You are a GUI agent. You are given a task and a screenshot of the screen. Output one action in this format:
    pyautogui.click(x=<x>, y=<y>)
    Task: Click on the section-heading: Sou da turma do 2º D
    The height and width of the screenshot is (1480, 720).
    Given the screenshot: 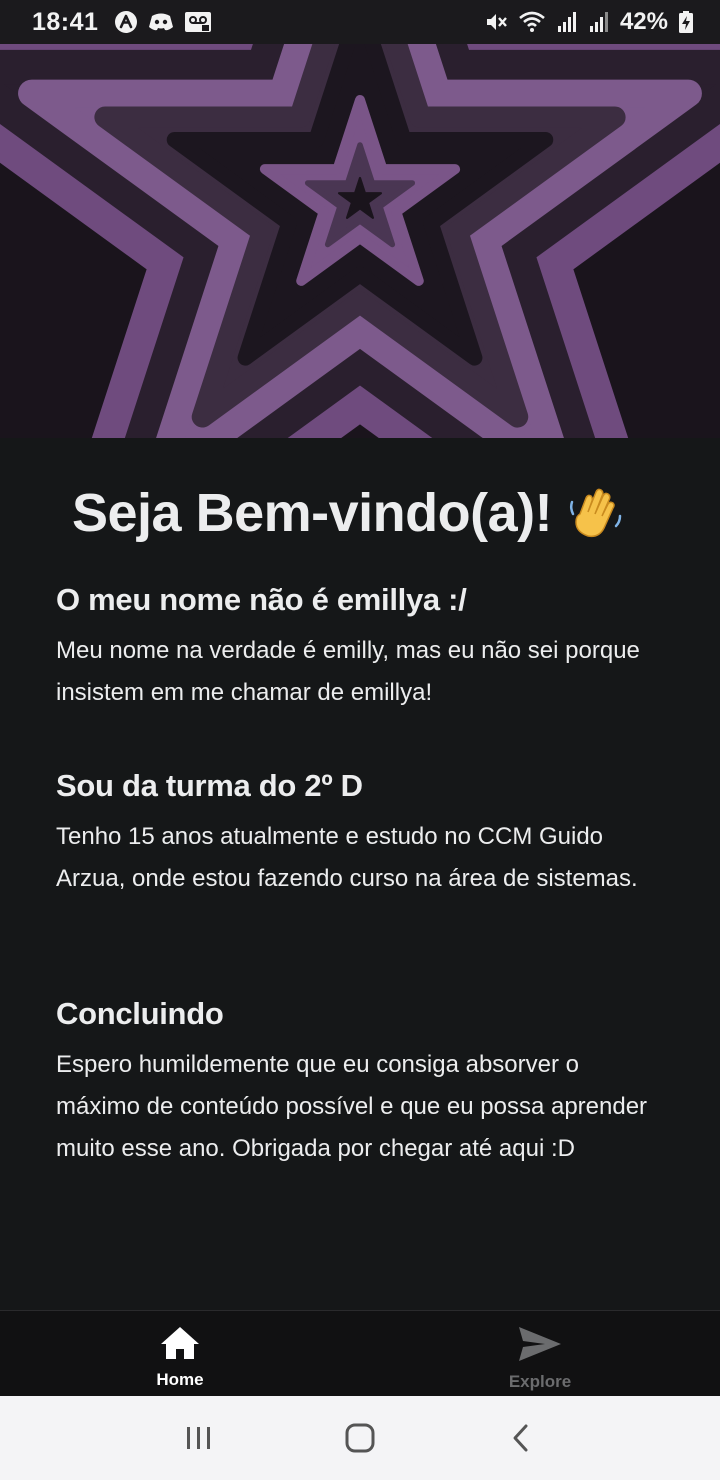 What is the action you would take?
    pyautogui.click(x=209, y=785)
    